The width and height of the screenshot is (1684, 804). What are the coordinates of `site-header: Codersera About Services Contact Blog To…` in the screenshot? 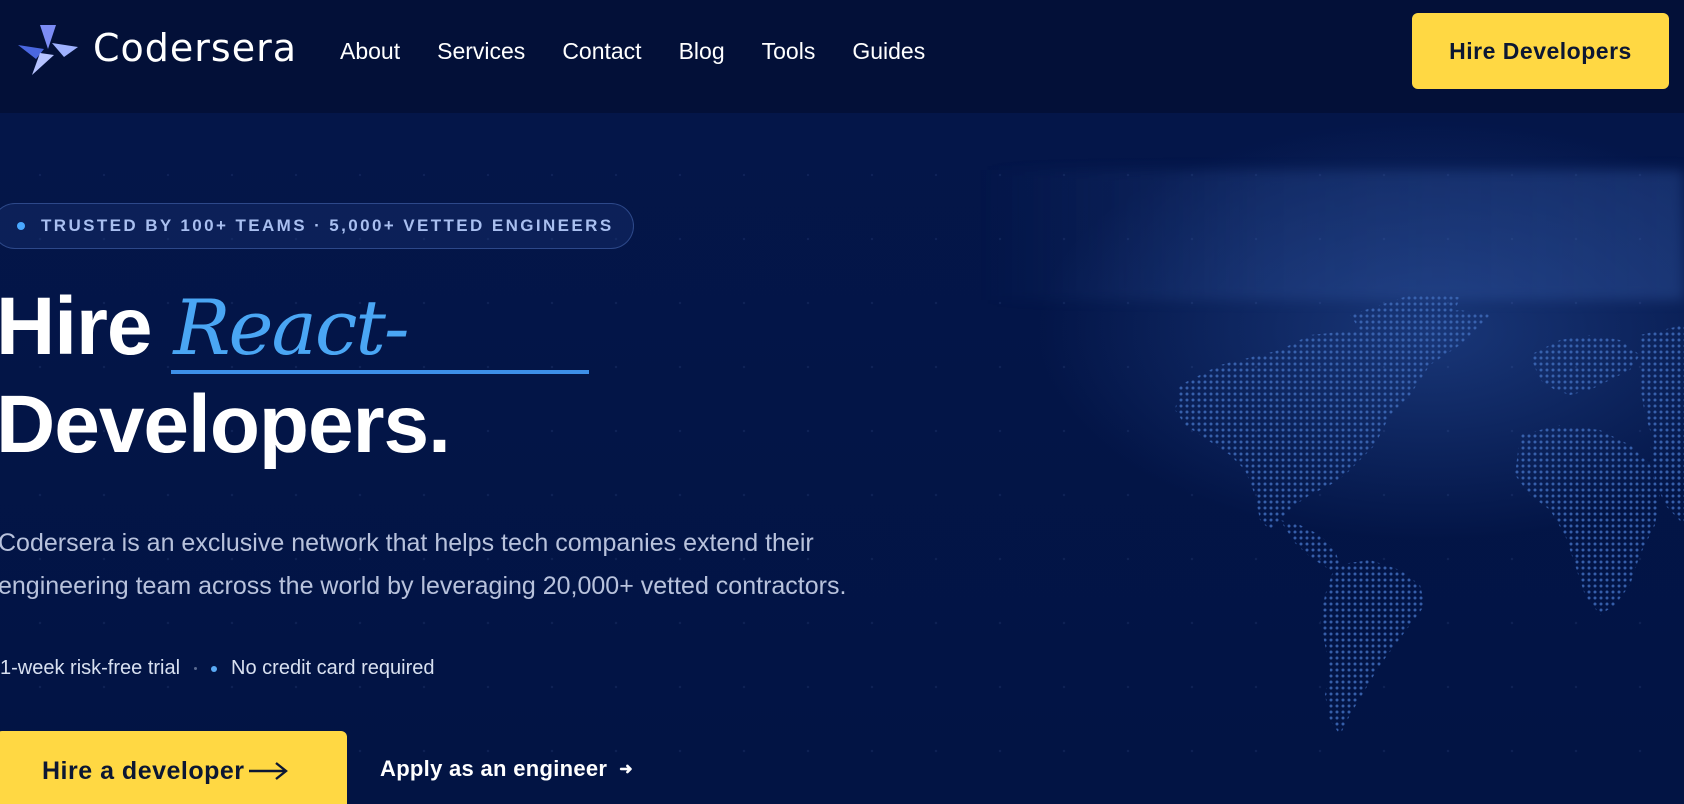 It's located at (842, 56).